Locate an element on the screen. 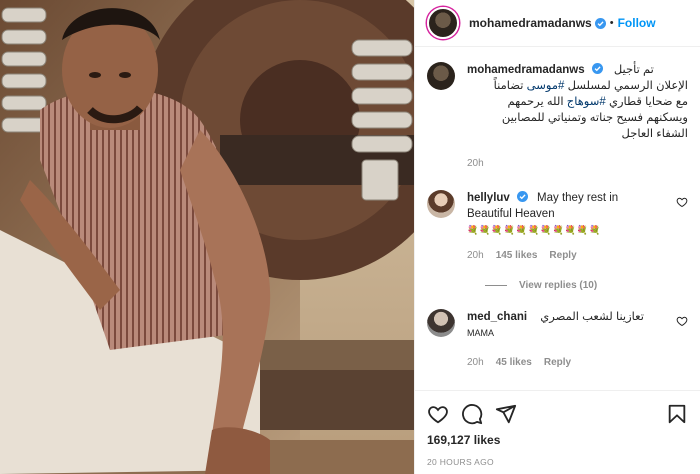 This screenshot has height=474, width=700. author-avatar is located at coordinates (443, 23).